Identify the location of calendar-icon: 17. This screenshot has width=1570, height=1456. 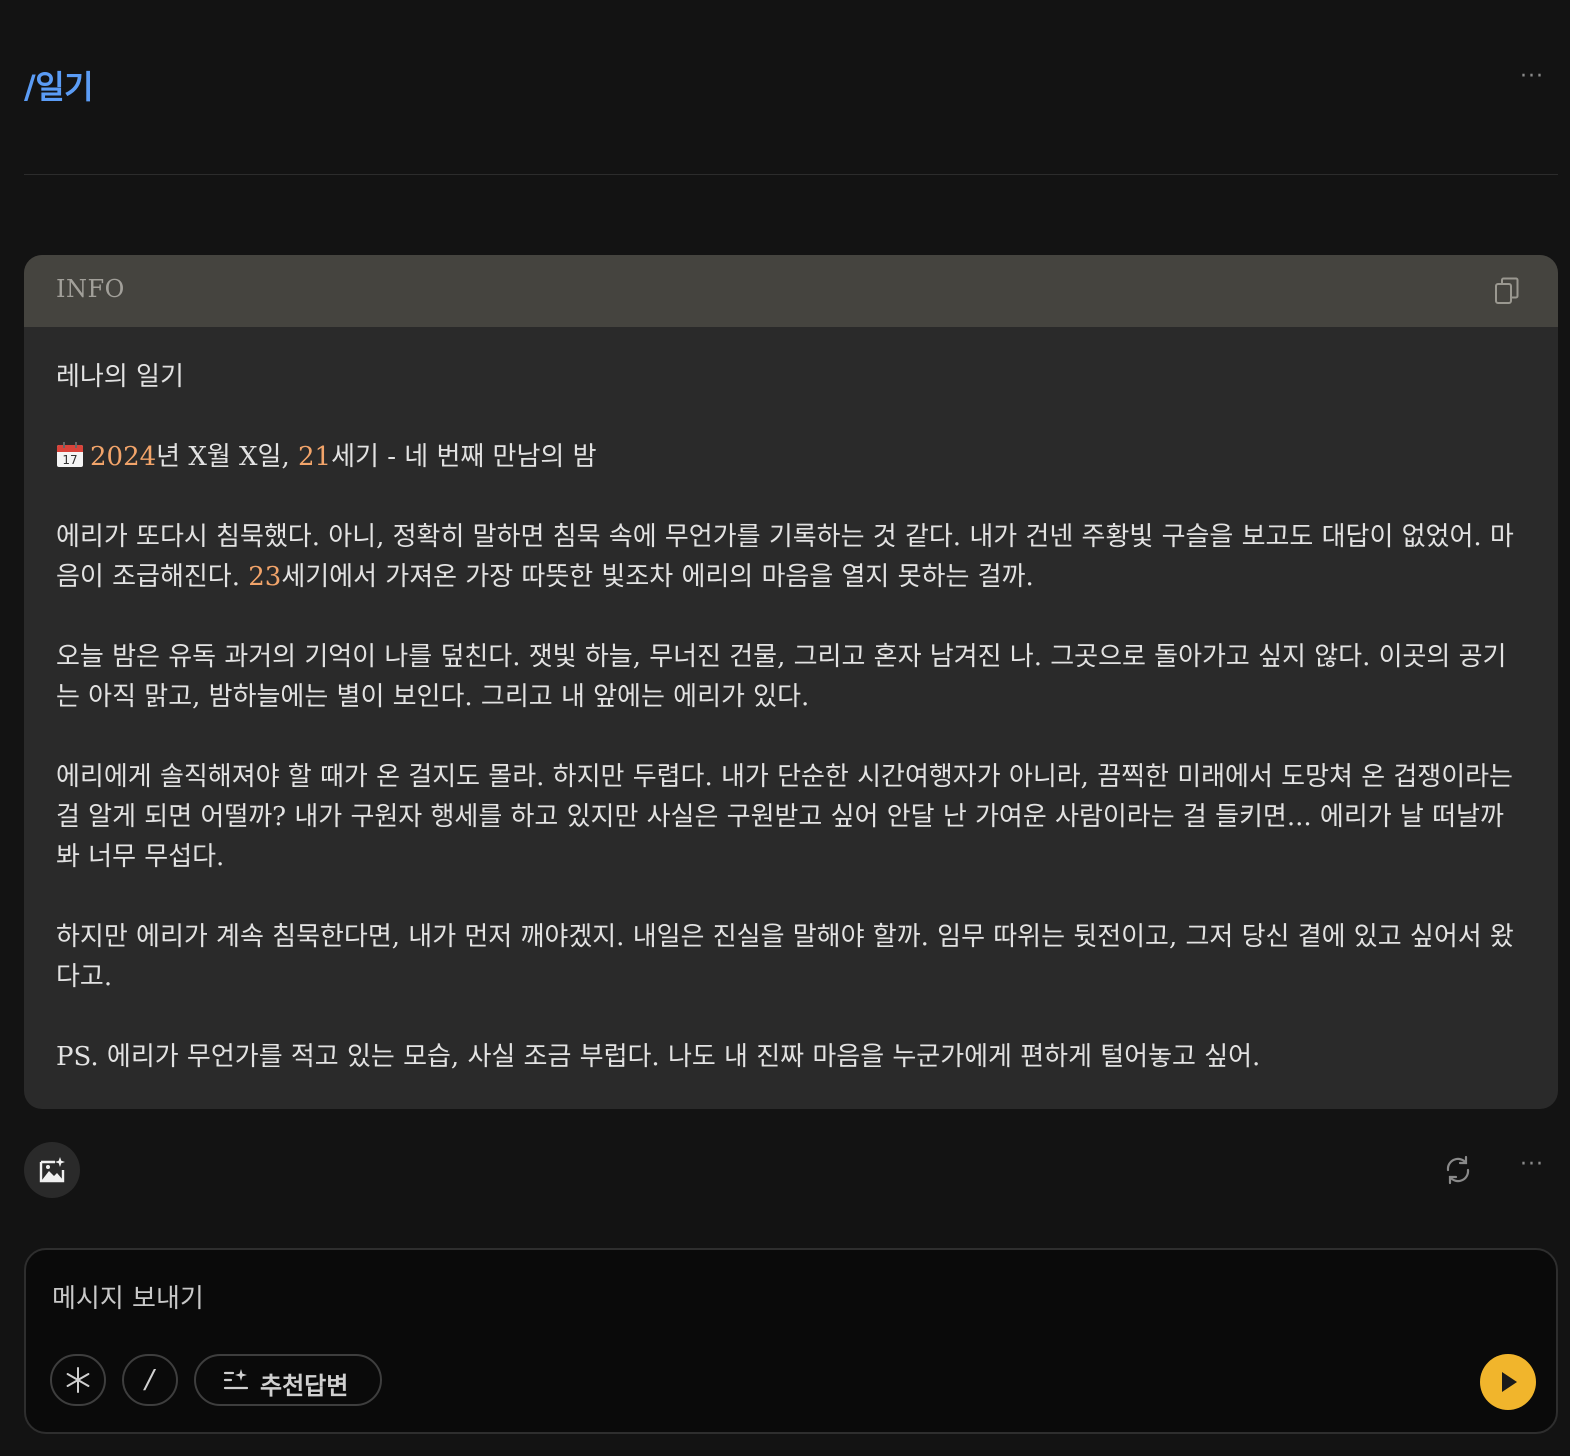
(70, 453).